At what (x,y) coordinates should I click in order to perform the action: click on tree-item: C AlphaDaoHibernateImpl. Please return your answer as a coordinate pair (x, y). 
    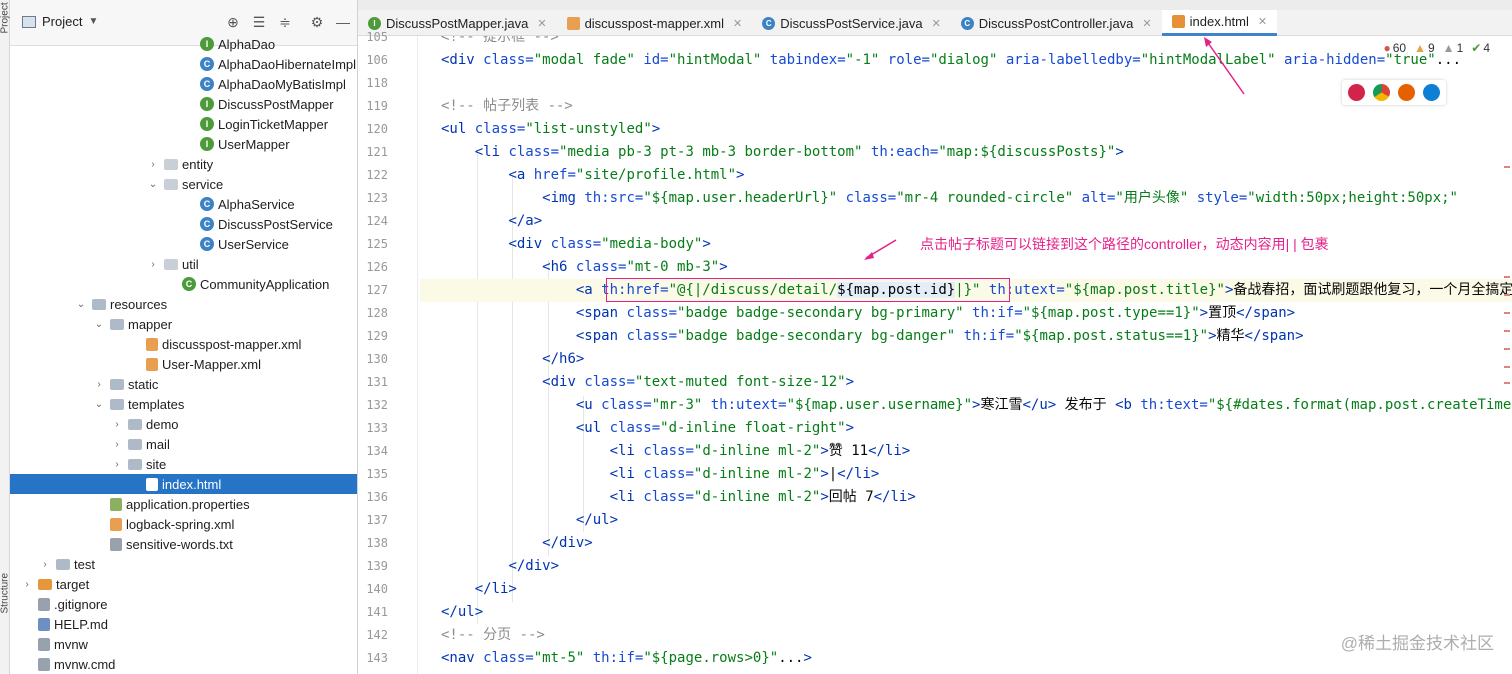
    Looking at the image, I should click on (183, 64).